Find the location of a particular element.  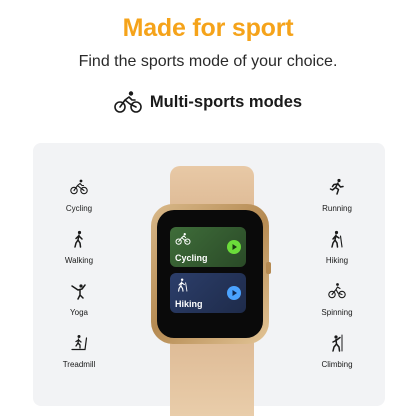

mode-label: Running is located at coordinates (337, 208).